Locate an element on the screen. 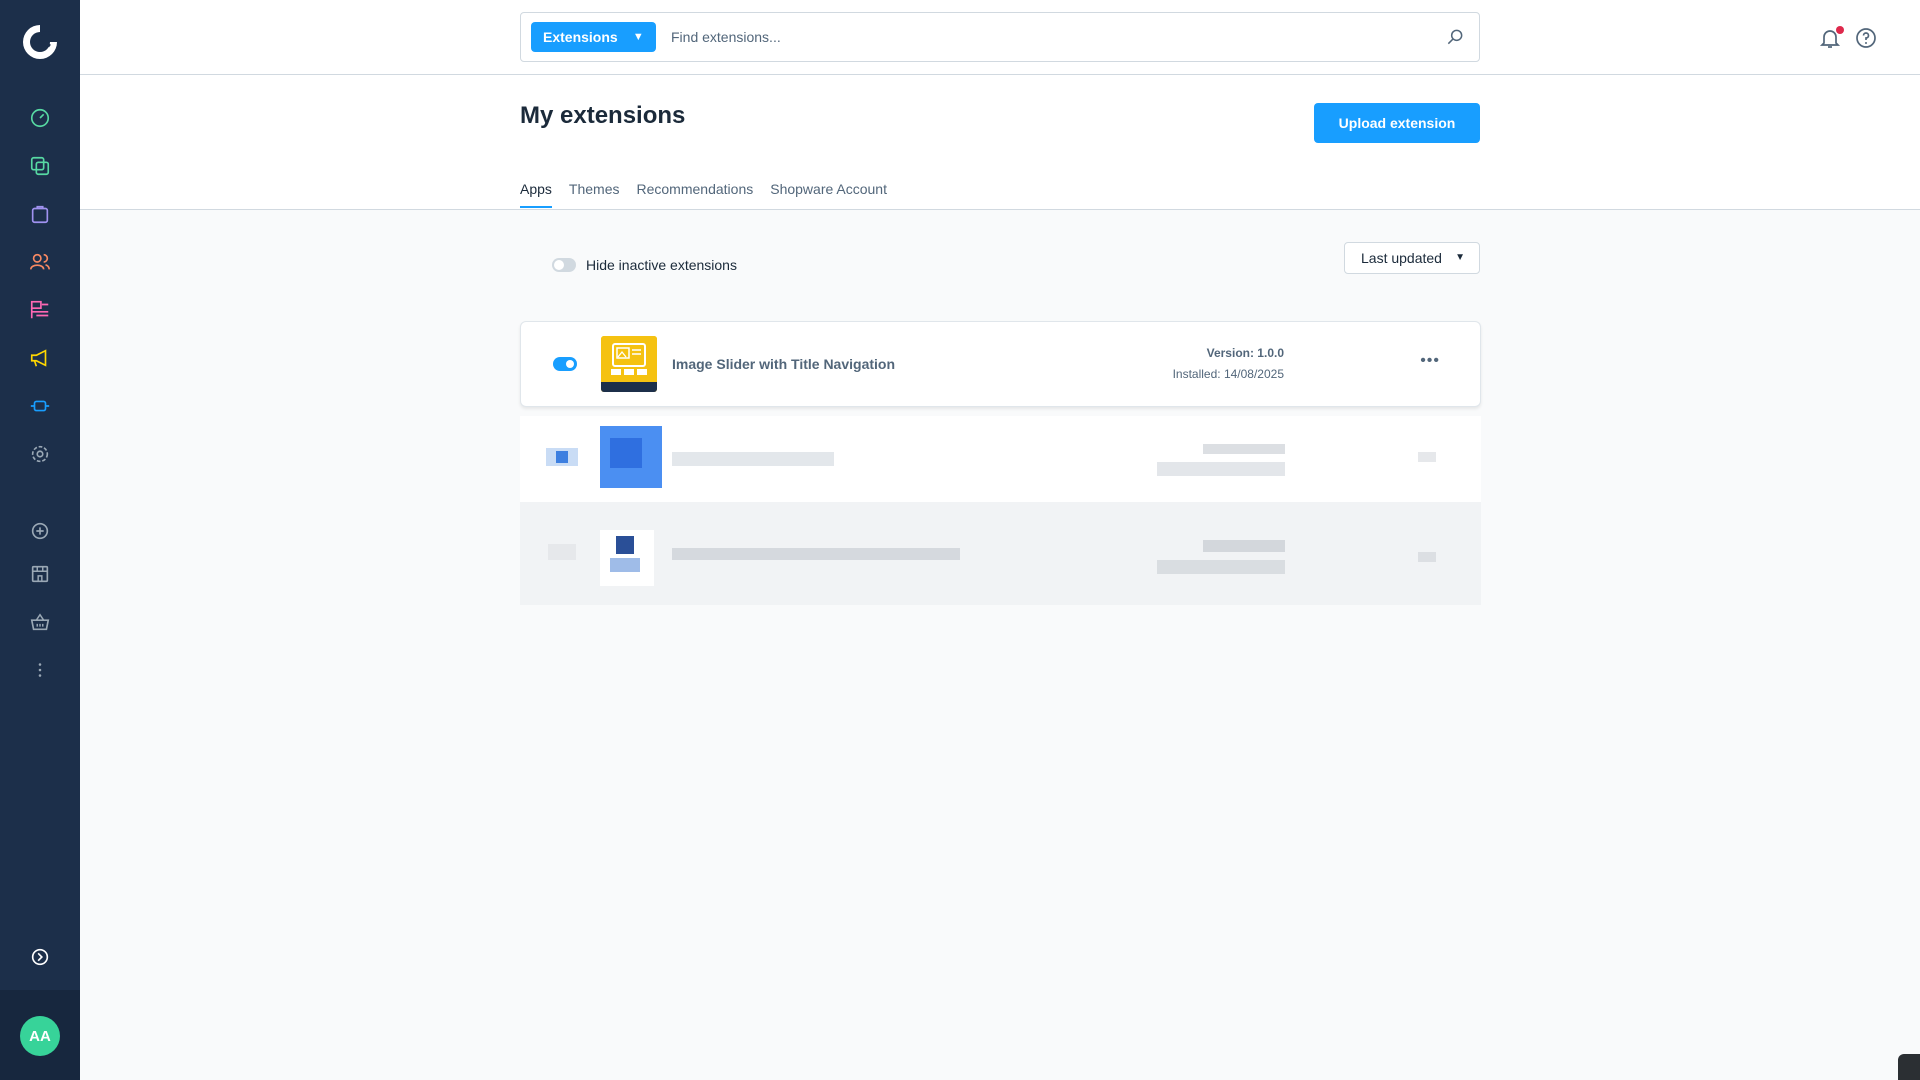 The width and height of the screenshot is (1920, 1080). chevron-circle-right-icon is located at coordinates (40, 957).